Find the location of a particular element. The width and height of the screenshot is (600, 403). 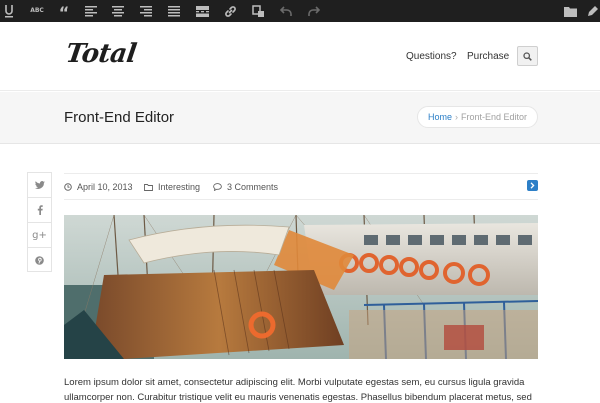

post-category: Interesting is located at coordinates (172, 187).